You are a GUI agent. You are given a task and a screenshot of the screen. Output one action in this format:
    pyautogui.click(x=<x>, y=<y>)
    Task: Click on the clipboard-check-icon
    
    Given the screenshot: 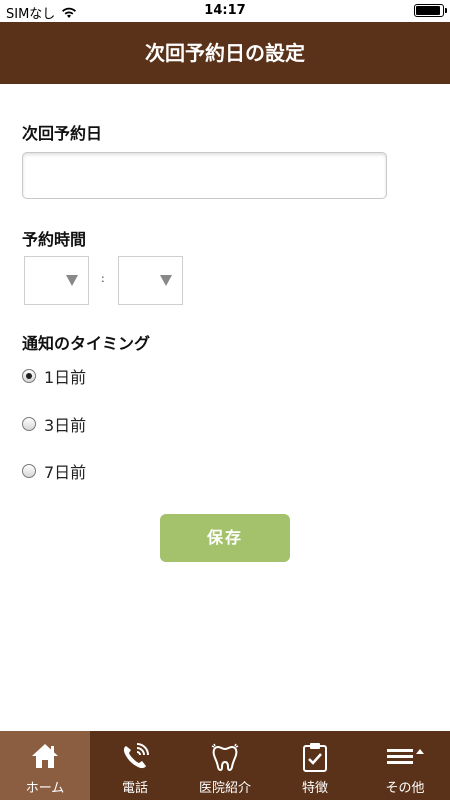 What is the action you would take?
    pyautogui.click(x=315, y=757)
    